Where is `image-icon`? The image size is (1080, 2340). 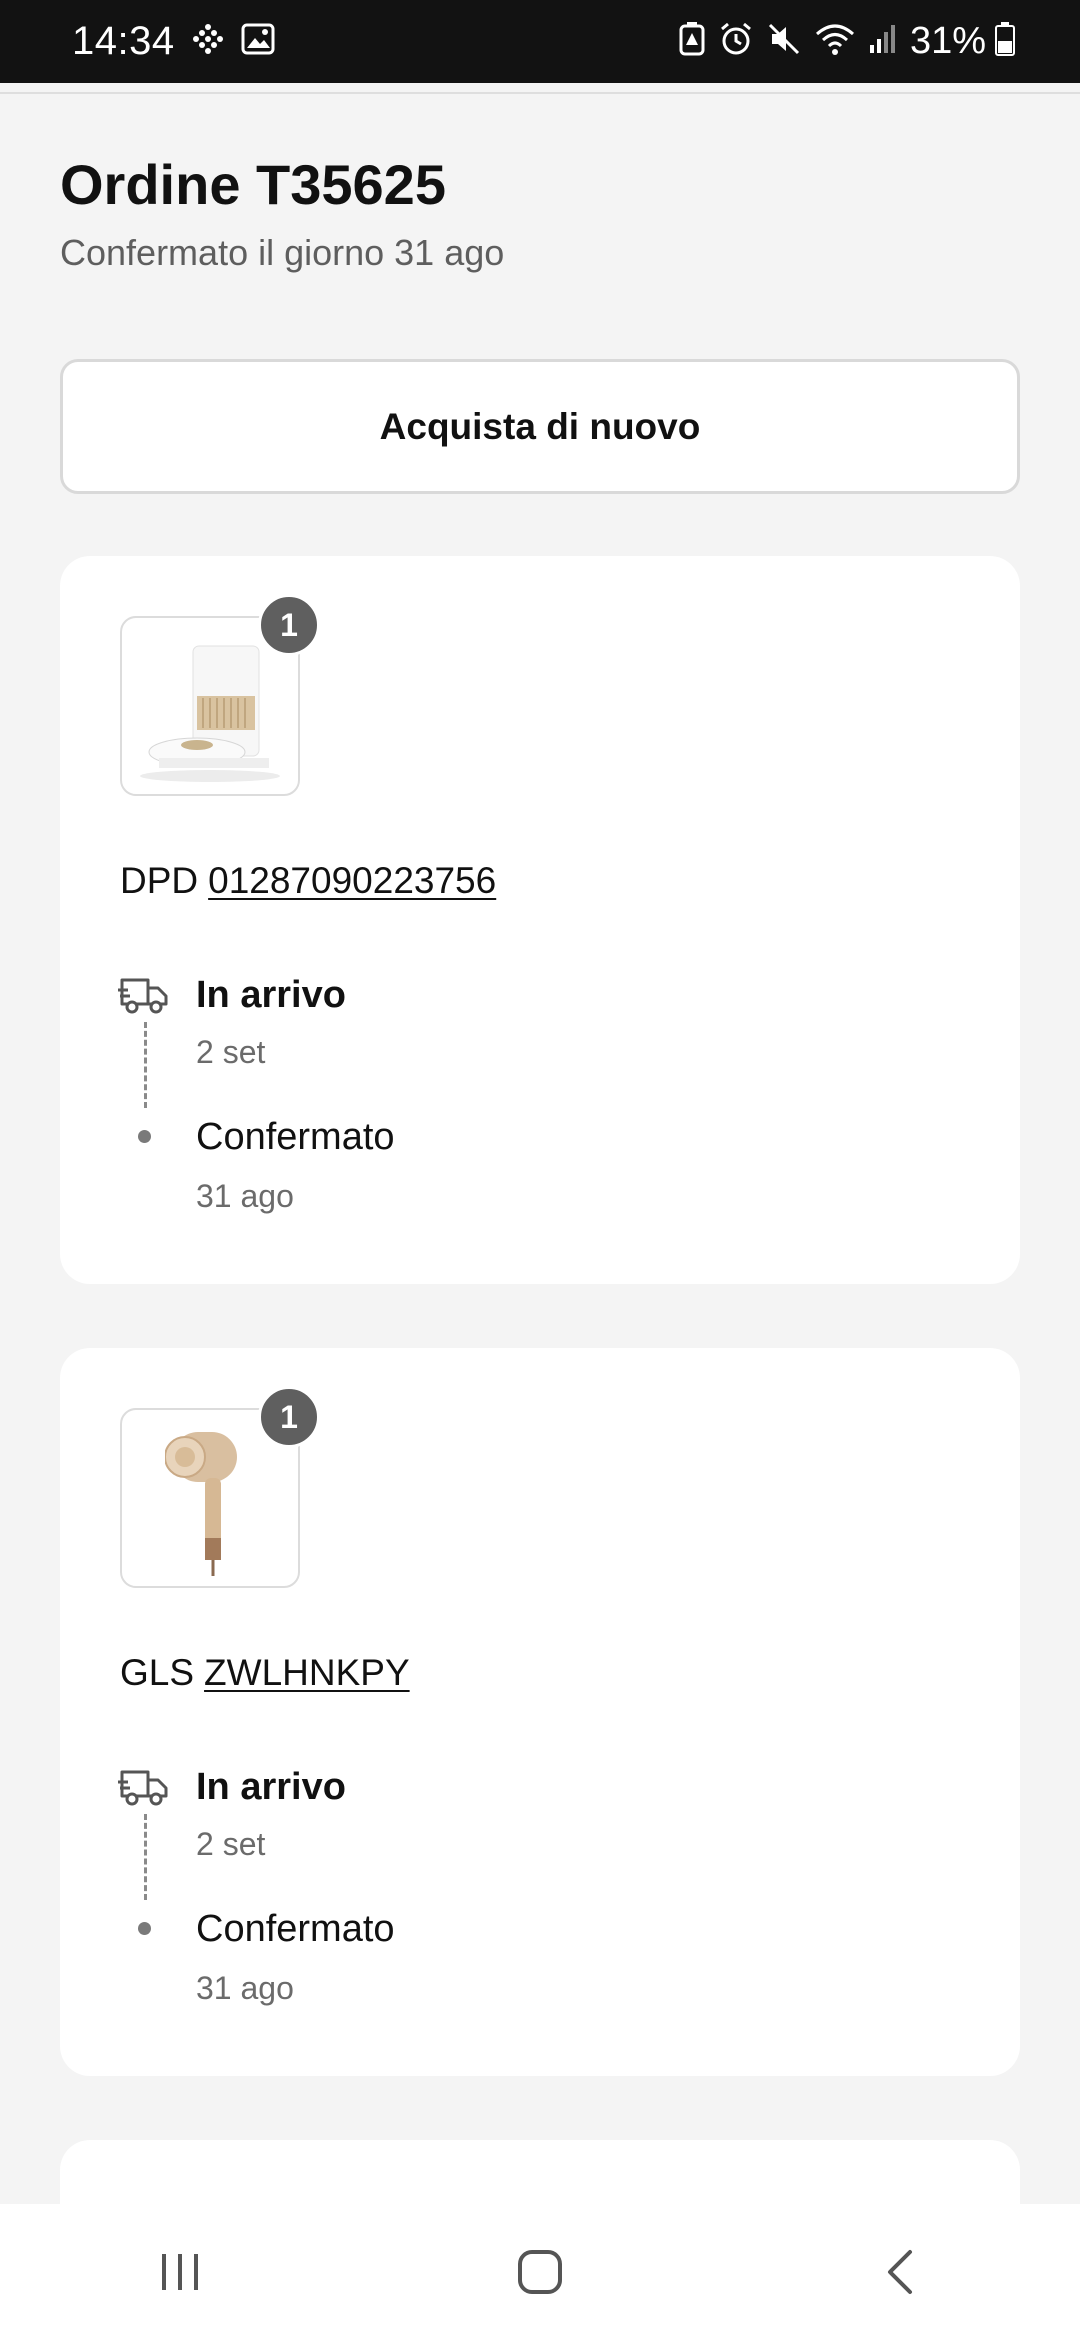 image-icon is located at coordinates (258, 41).